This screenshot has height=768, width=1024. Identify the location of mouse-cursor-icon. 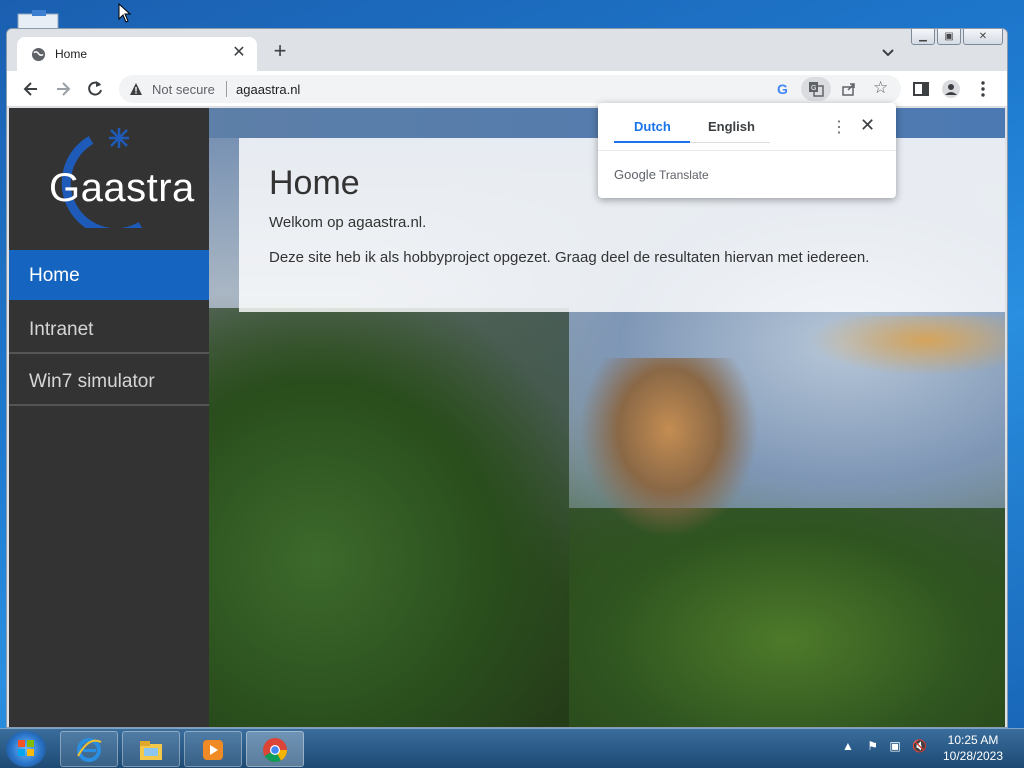
(125, 15).